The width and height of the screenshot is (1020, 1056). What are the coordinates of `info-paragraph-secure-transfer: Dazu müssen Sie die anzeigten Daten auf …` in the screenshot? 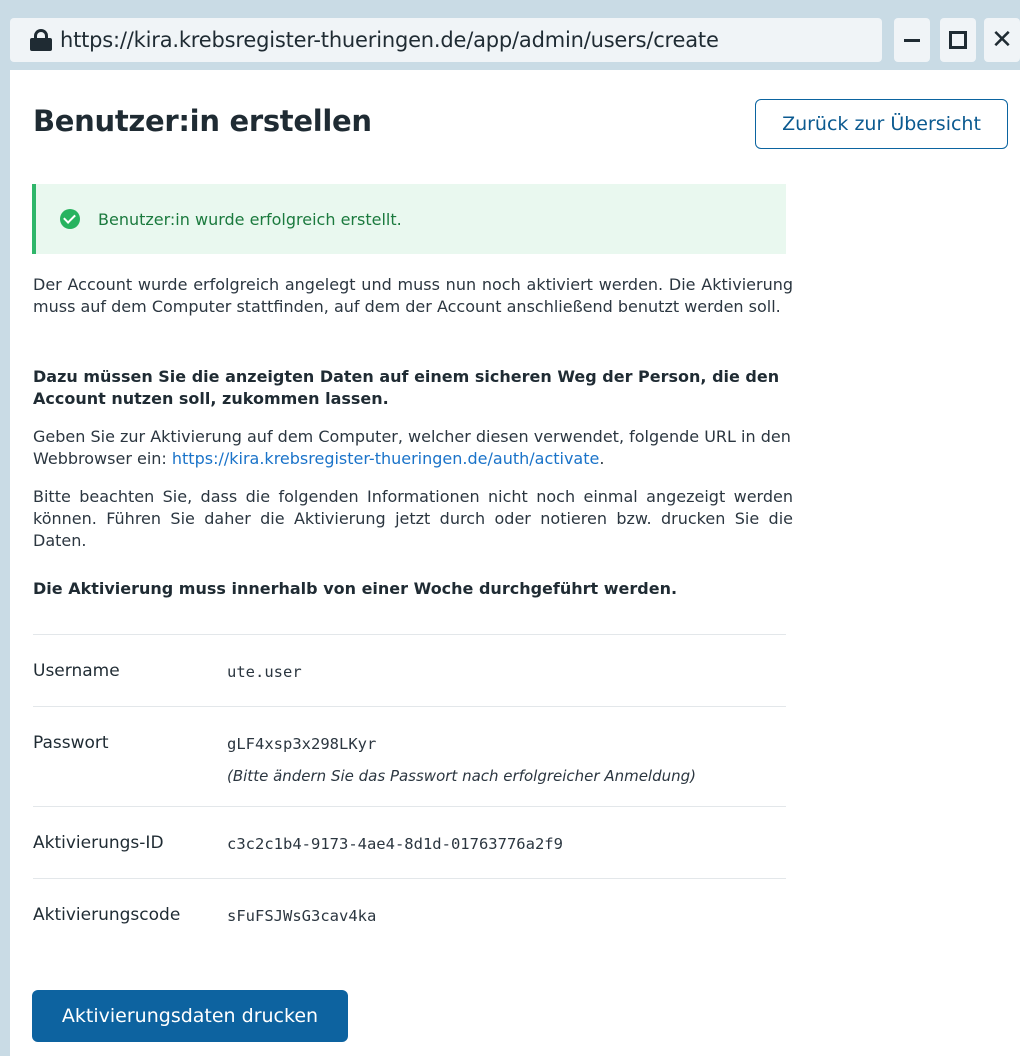 It's located at (406, 387).